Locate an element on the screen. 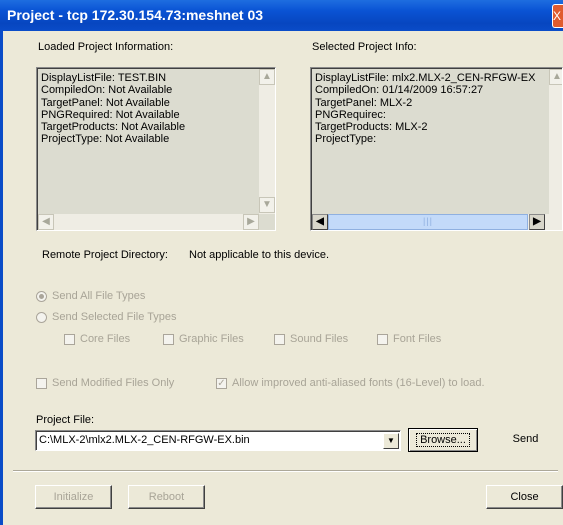 This screenshot has height=525, width=563. send-modified-checkbox is located at coordinates (41, 383).